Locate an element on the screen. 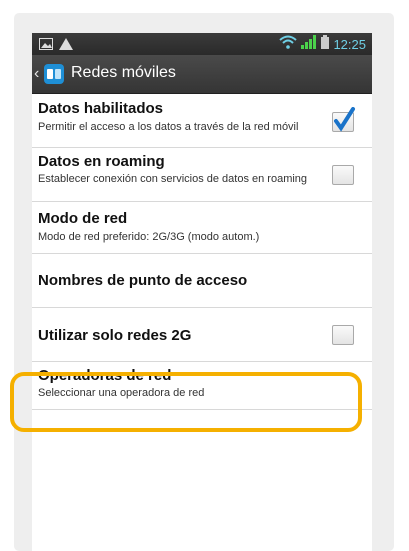 Image resolution: width=409 pixels, height=551 pixels. action-bar: ‹ Redes móviles is located at coordinates (202, 74).